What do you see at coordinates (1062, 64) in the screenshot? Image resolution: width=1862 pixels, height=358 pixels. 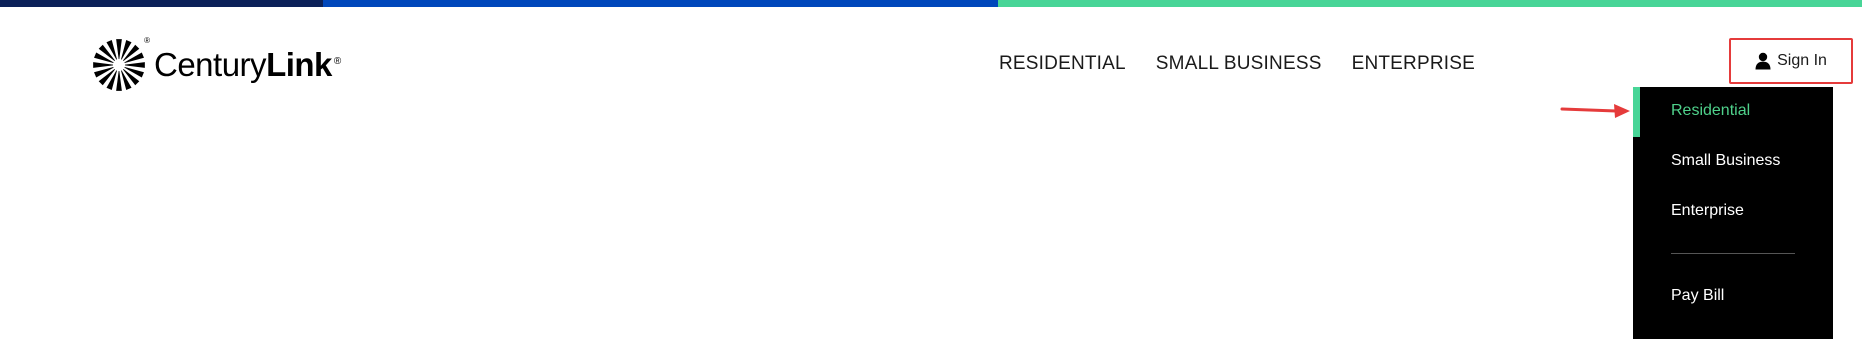 I see `nav-residential: RESIDENTIAL` at bounding box center [1062, 64].